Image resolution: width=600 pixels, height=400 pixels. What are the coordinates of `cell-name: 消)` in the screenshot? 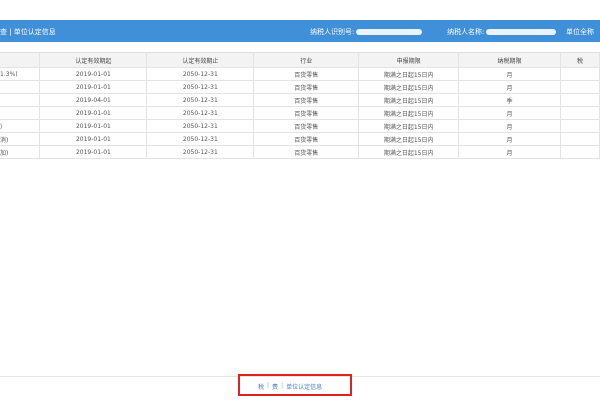 It's located at (20, 139).